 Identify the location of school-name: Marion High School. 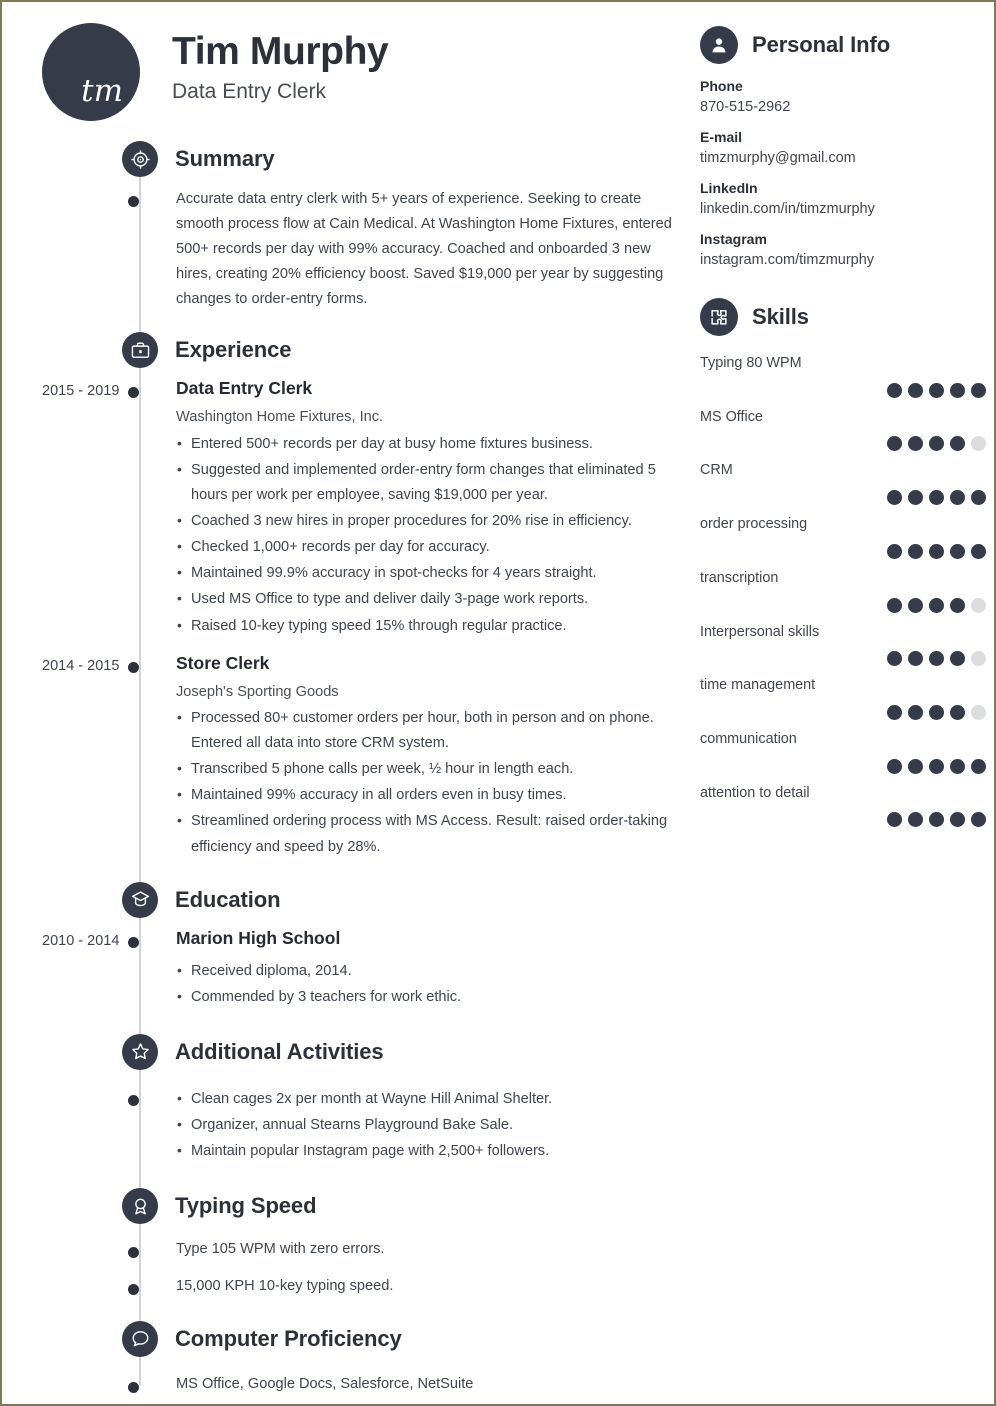
(258, 937).